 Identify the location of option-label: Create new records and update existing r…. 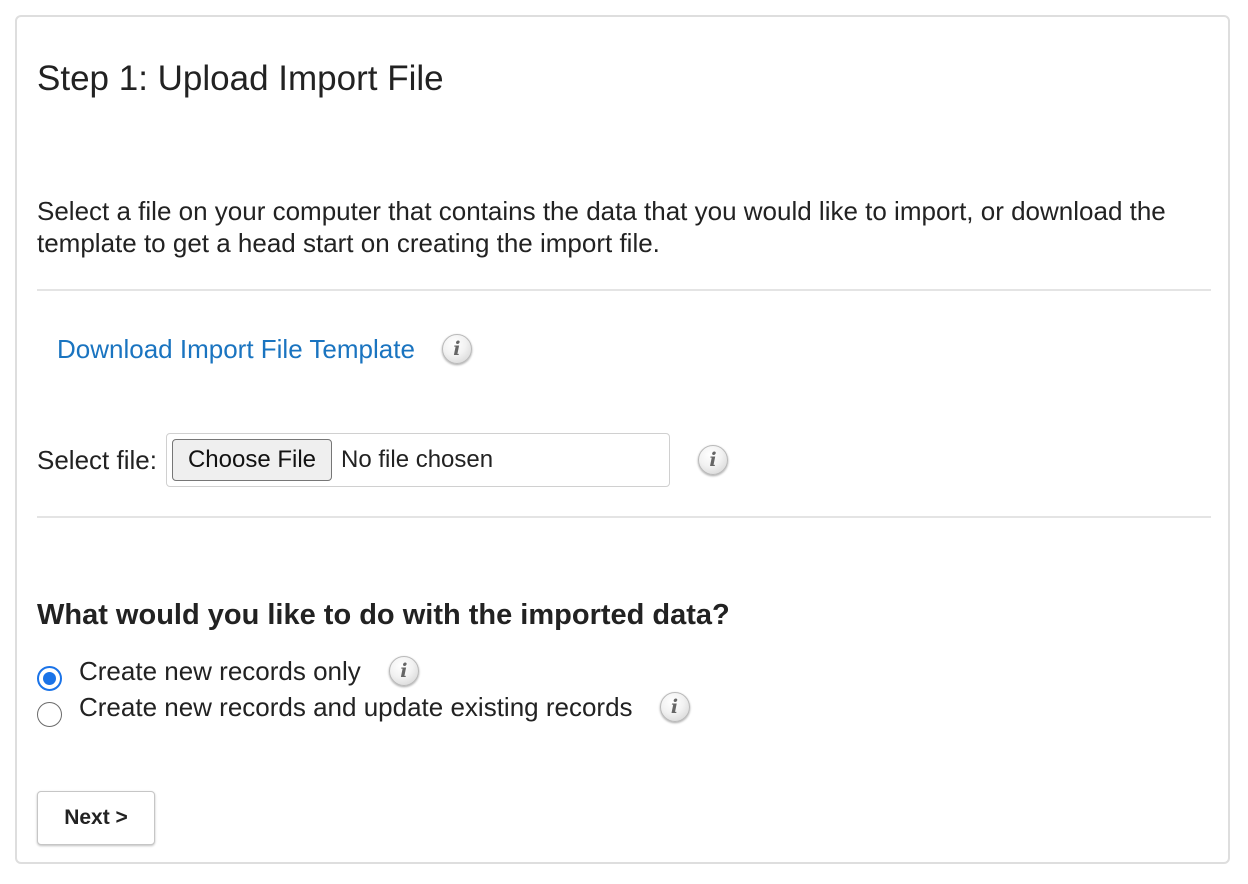
(356, 707).